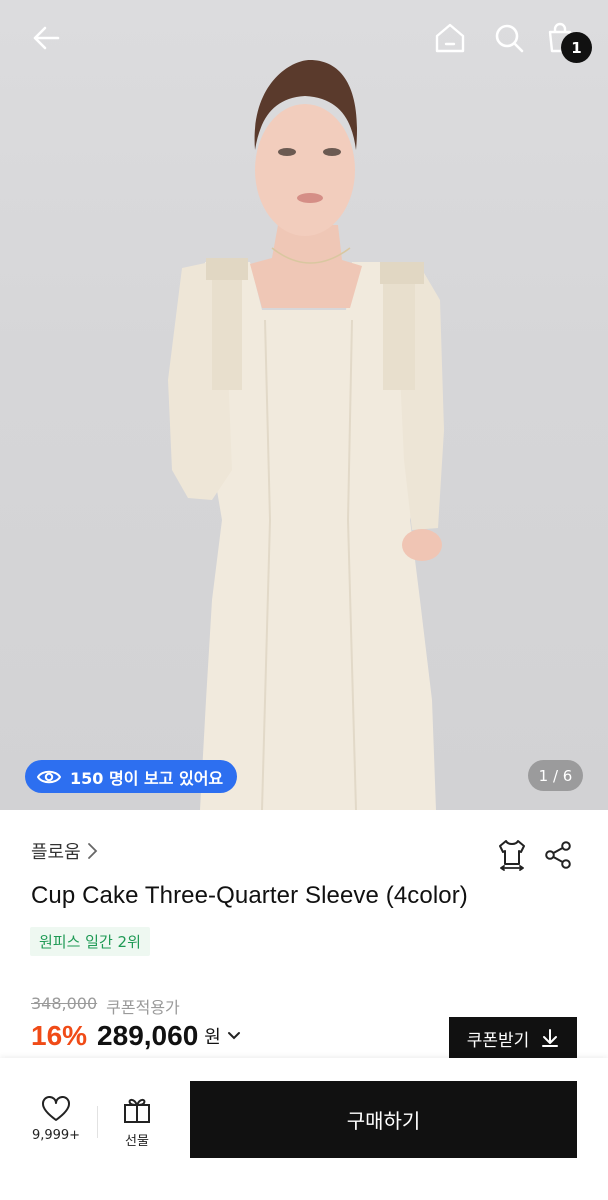 This screenshot has height=1200, width=608. What do you see at coordinates (550, 1038) in the screenshot?
I see `download-icon` at bounding box center [550, 1038].